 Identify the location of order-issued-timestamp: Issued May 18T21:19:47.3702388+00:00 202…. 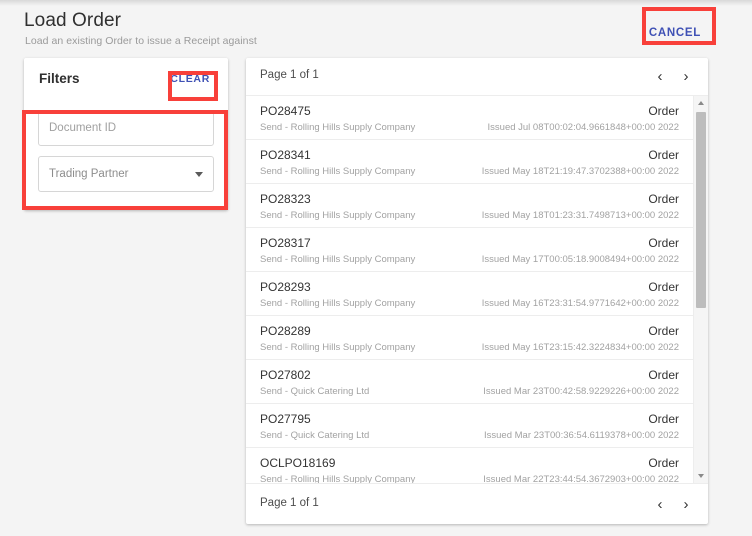
(580, 171).